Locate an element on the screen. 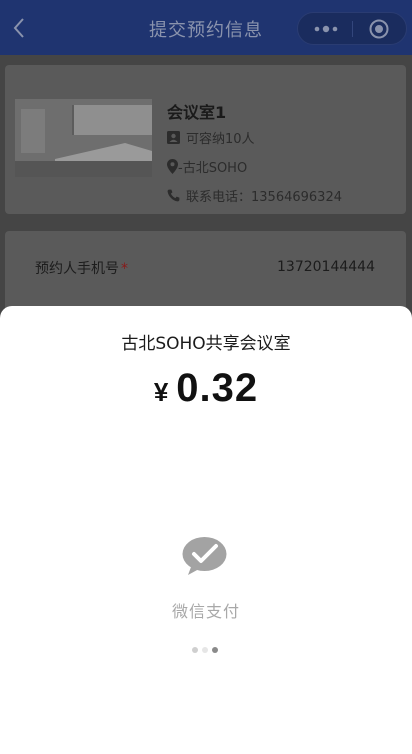 This screenshot has width=412, height=754. amount-value: 0.32 is located at coordinates (217, 388).